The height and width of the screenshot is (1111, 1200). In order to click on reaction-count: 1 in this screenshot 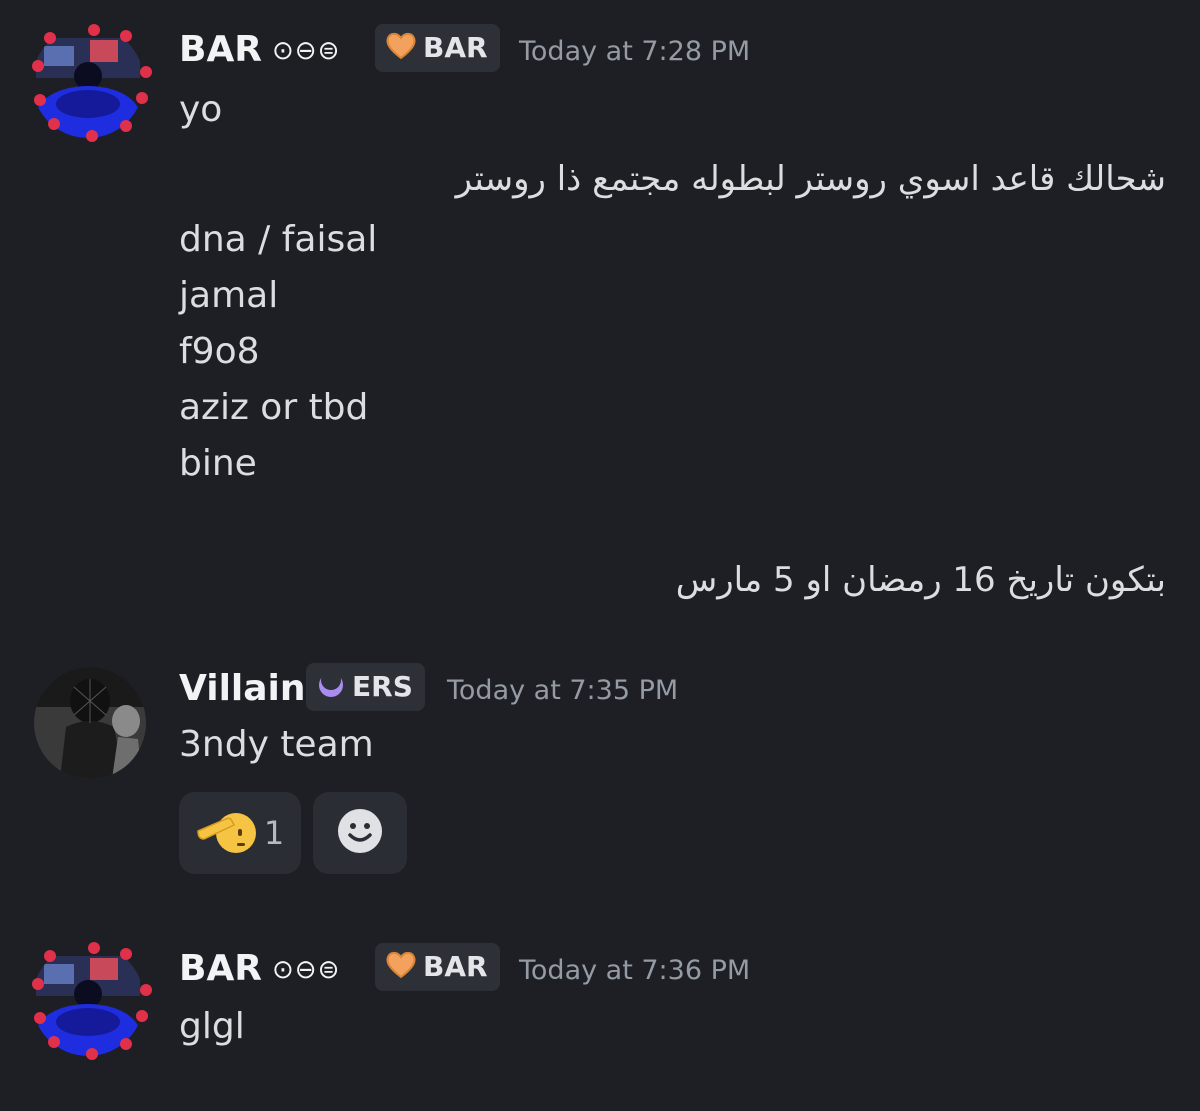, I will do `click(274, 833)`.